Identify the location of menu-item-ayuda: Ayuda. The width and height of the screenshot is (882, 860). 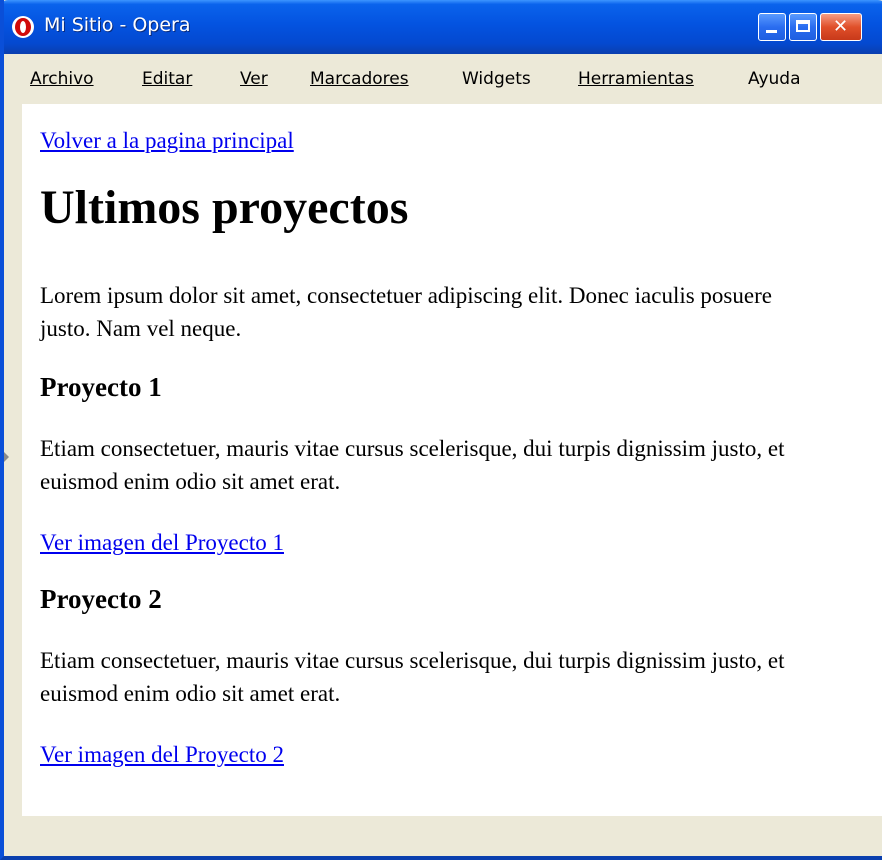
(774, 79).